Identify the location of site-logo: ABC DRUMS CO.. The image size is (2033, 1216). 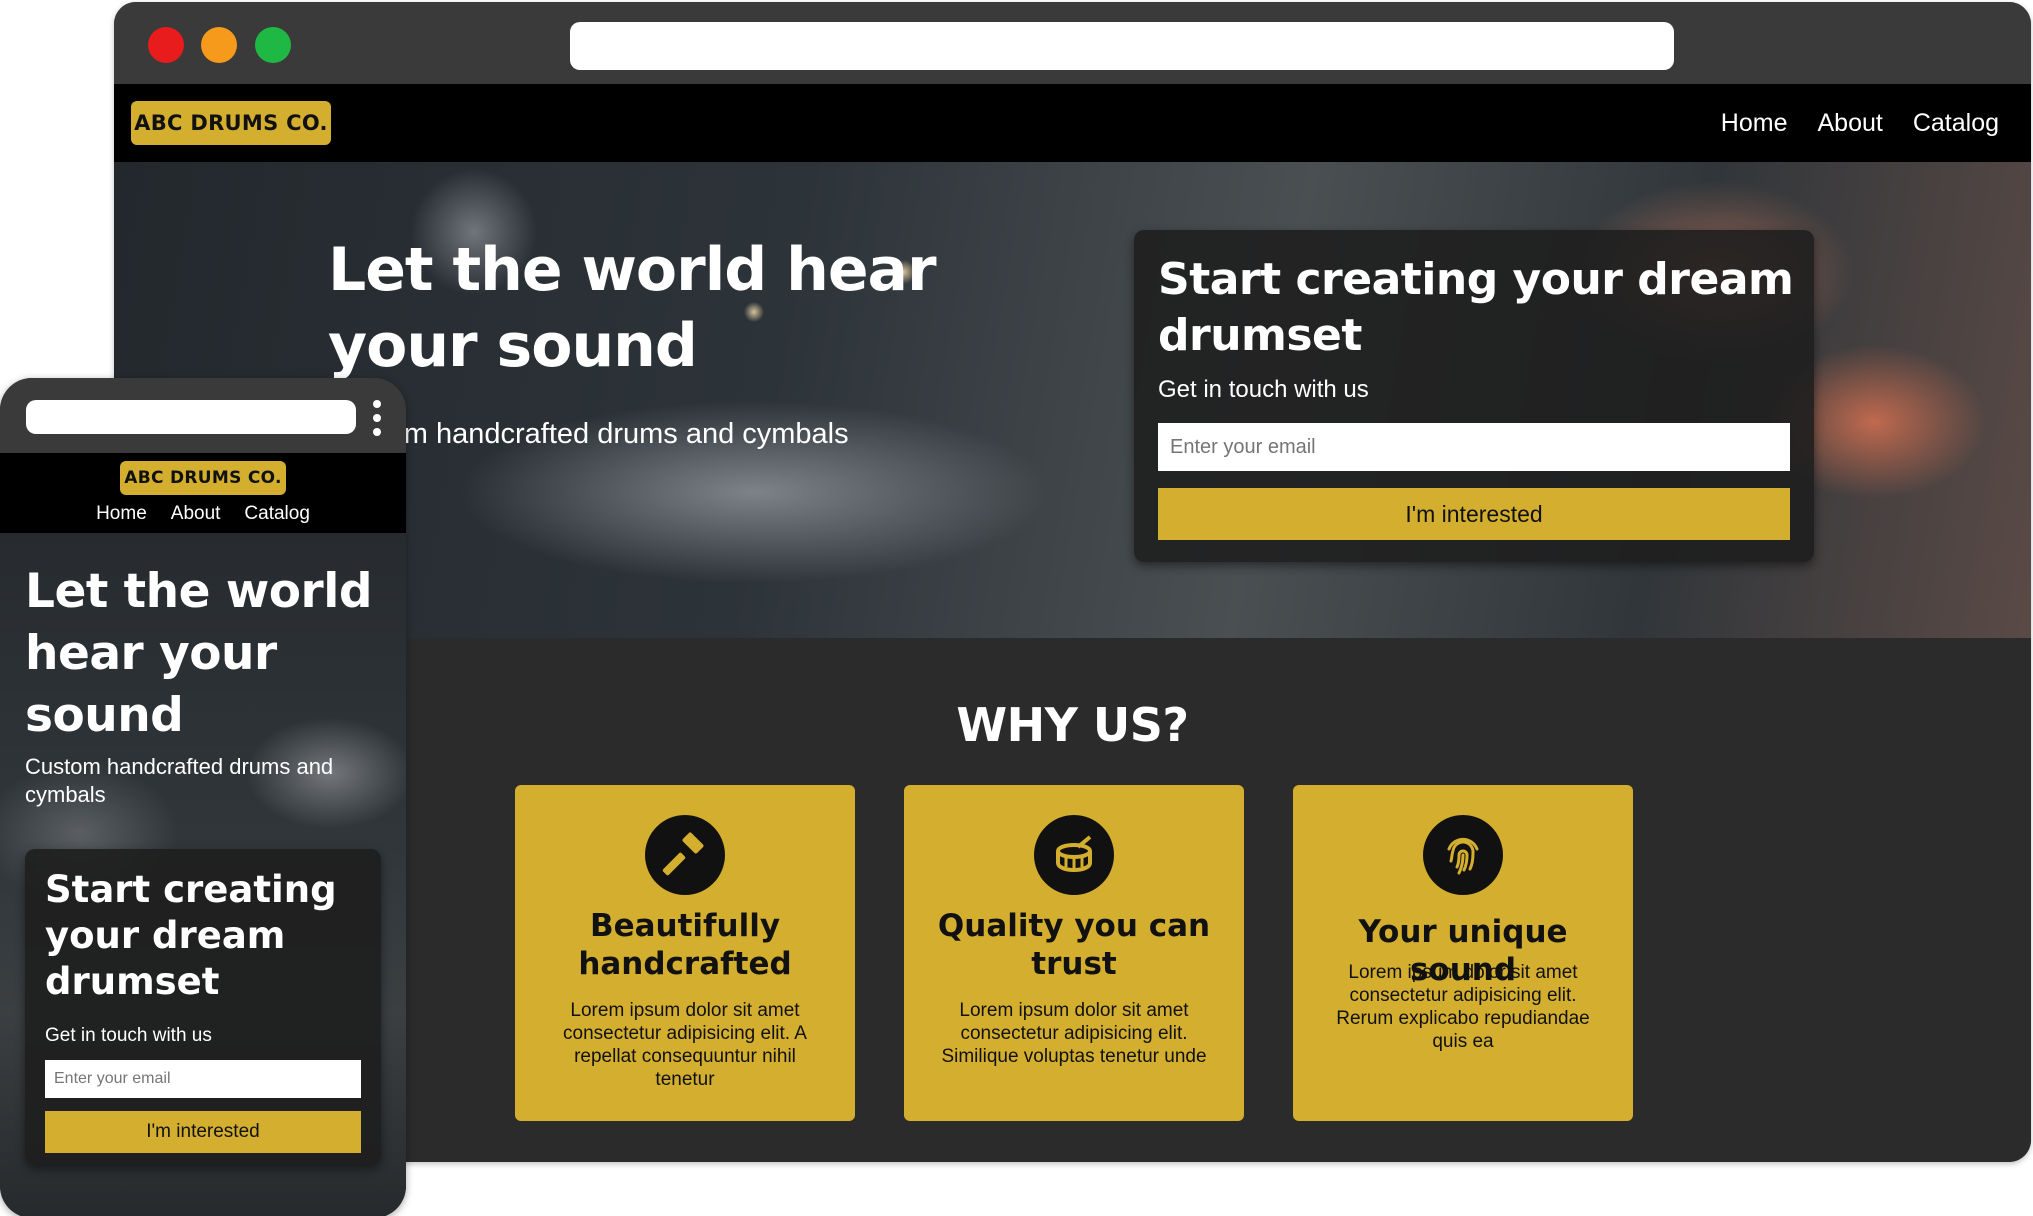
(231, 123).